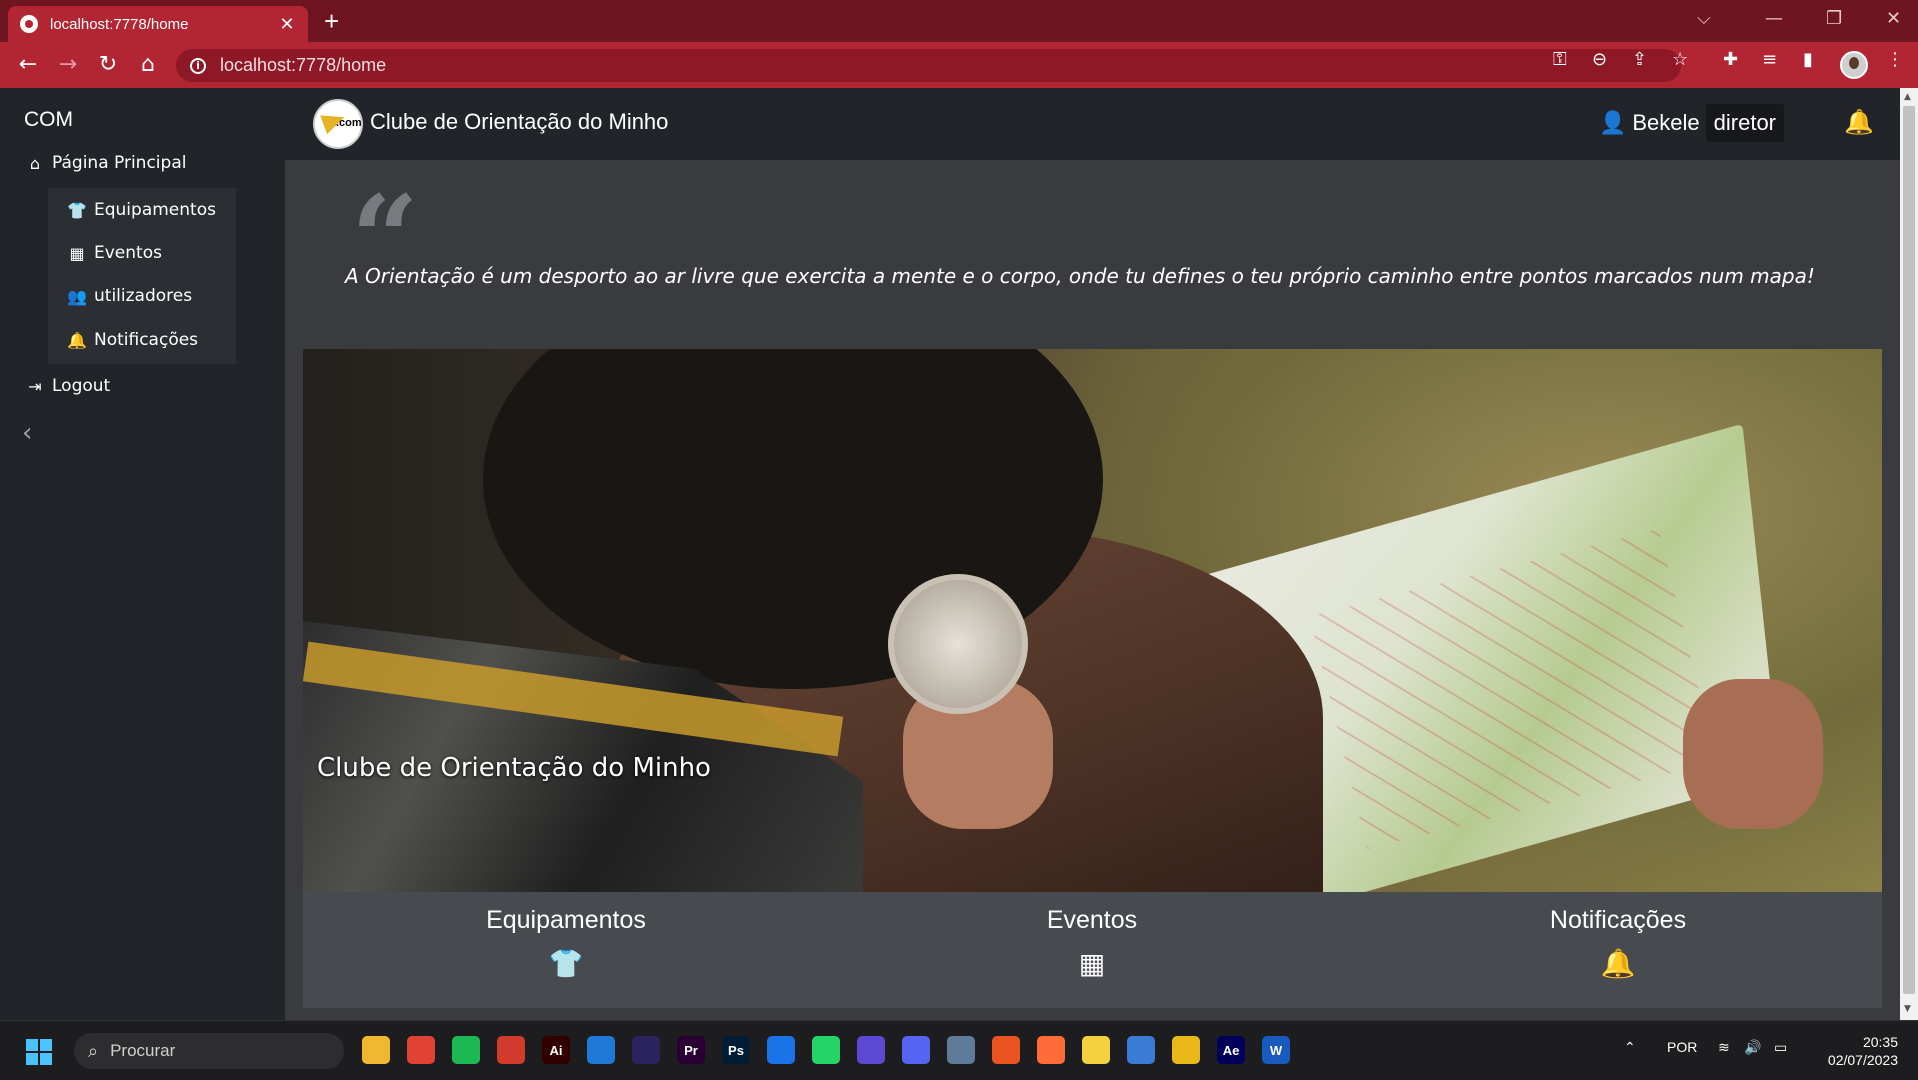 Image resolution: width=1918 pixels, height=1080 pixels. What do you see at coordinates (871, 1050) in the screenshot?
I see `moon-app-icon` at bounding box center [871, 1050].